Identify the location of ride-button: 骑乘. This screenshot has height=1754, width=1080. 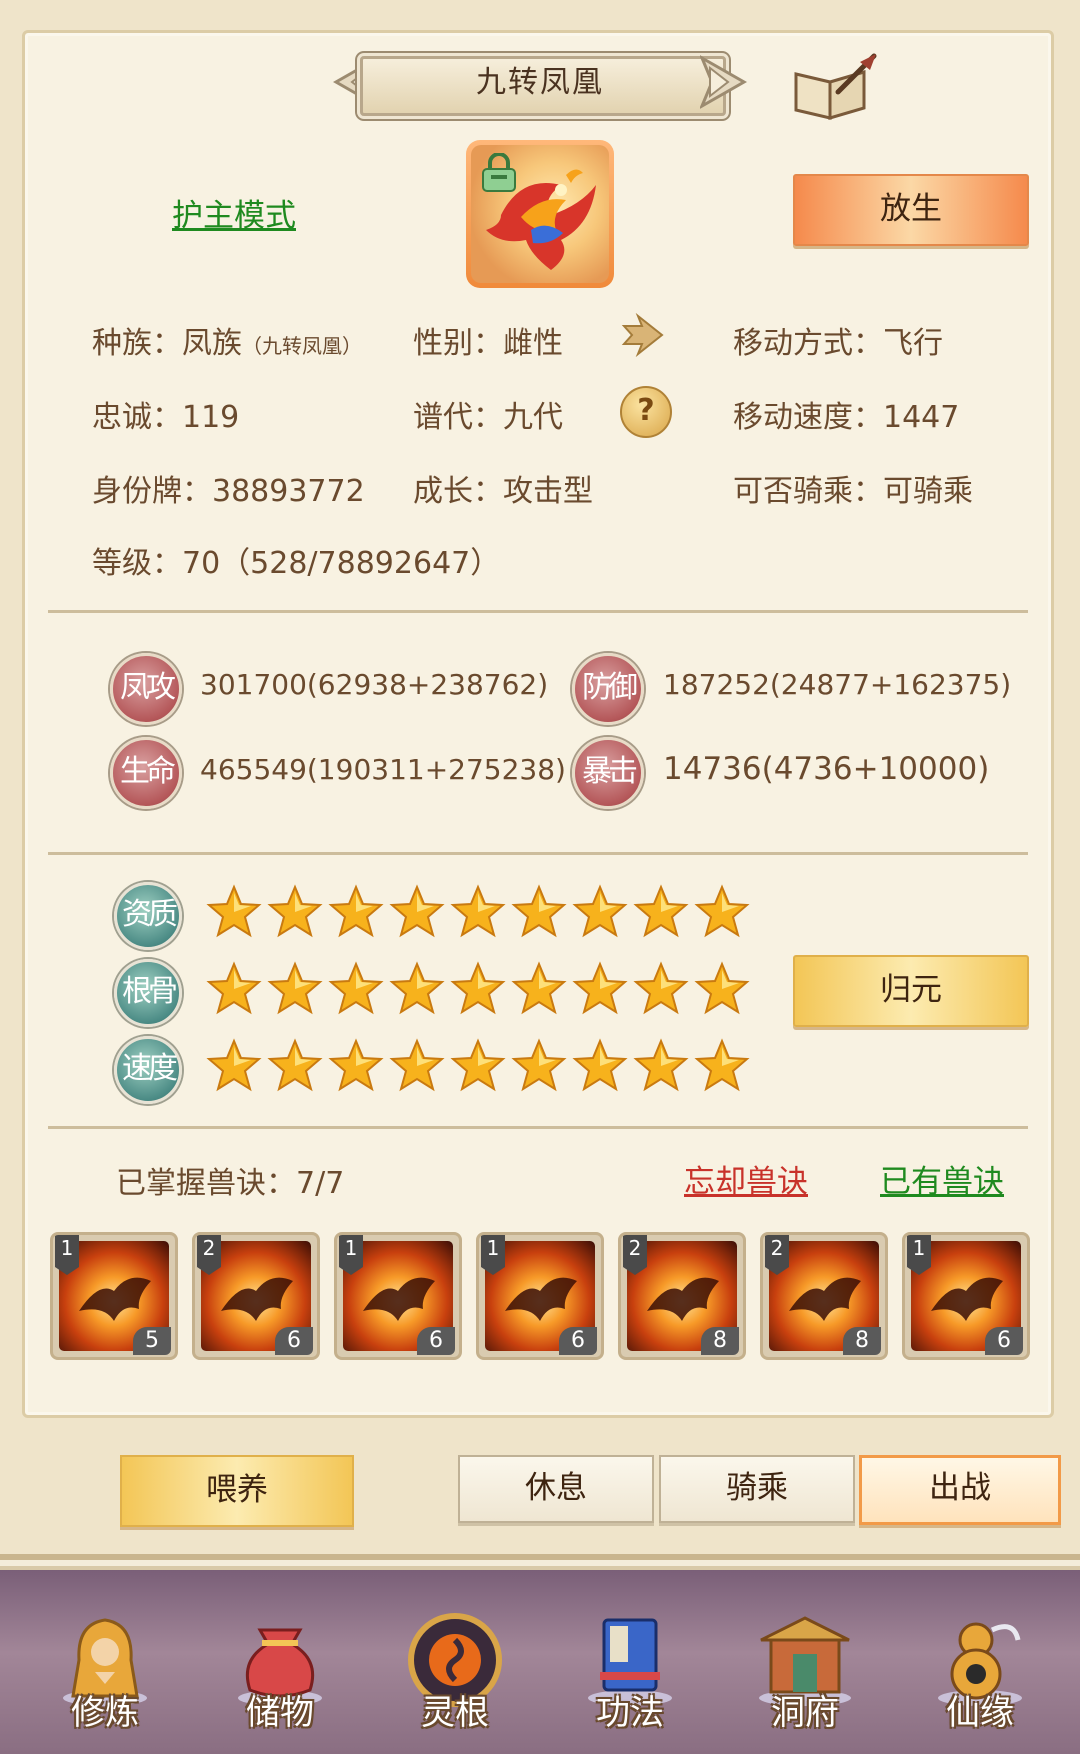
(757, 1489).